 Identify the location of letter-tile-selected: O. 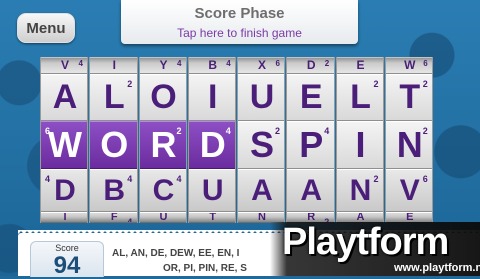
(113, 145).